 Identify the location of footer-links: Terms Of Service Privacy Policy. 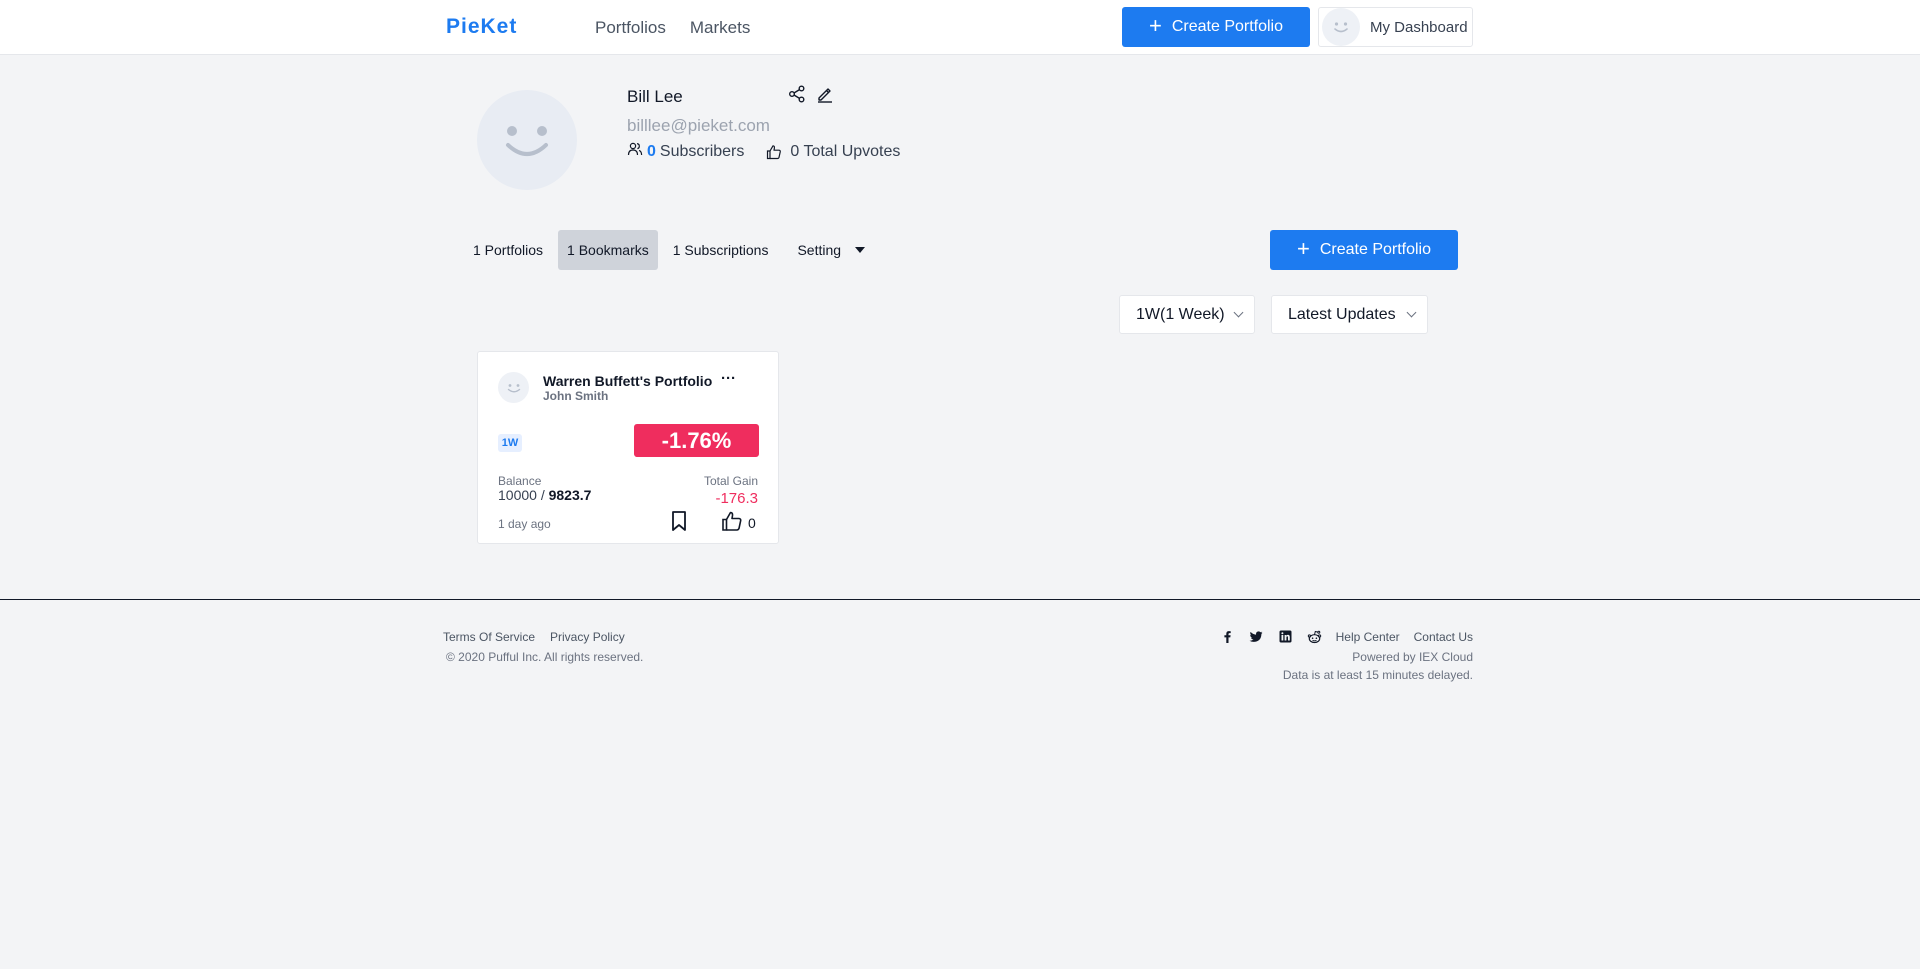
(534, 637).